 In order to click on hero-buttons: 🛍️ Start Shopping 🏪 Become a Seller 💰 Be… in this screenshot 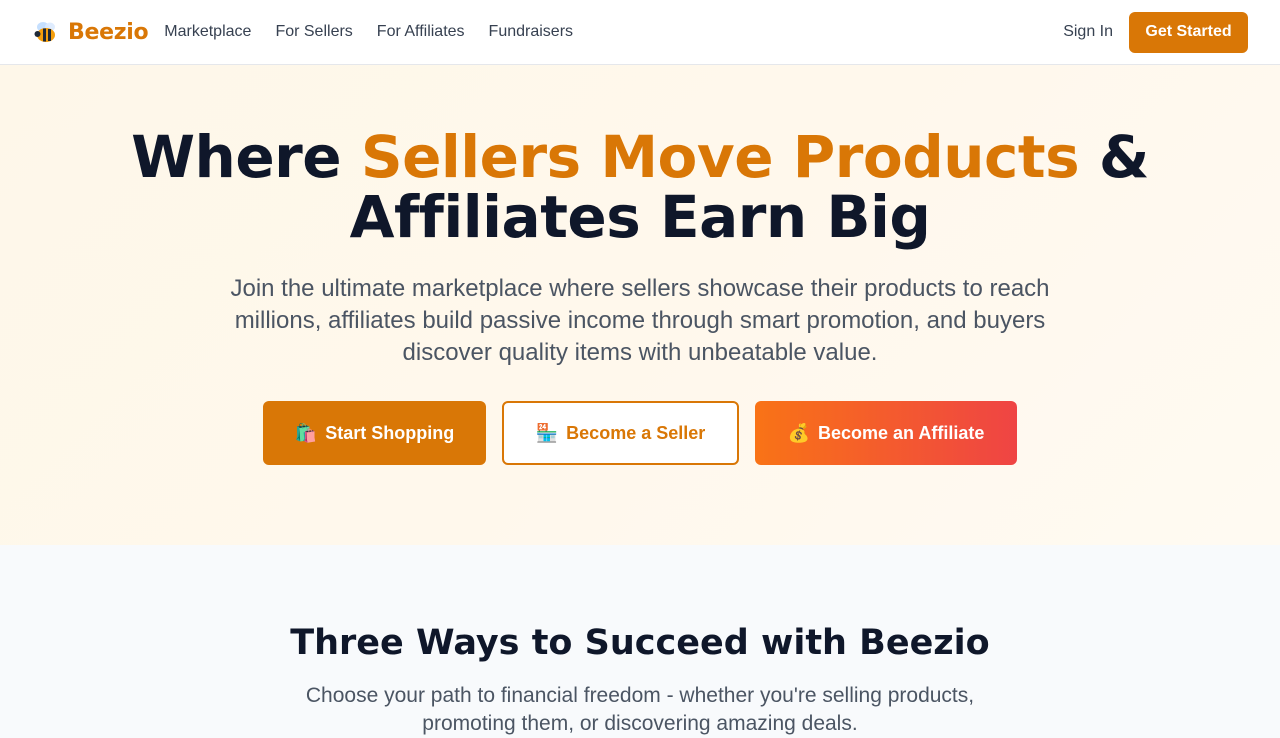, I will do `click(640, 433)`.